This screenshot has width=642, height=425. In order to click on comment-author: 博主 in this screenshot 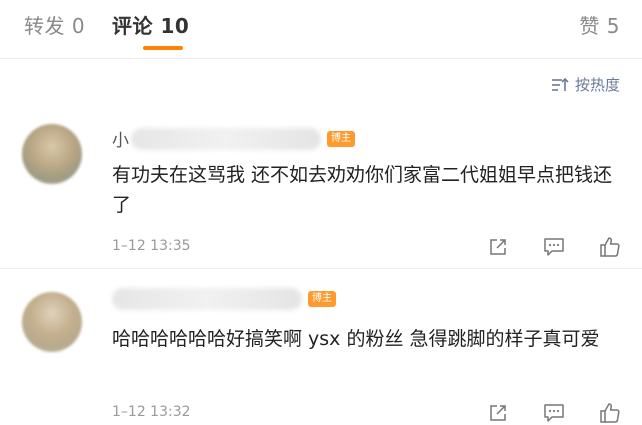, I will do `click(224, 299)`.